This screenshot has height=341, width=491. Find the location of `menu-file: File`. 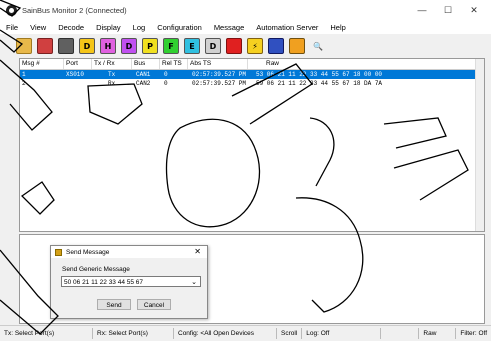

menu-file: File is located at coordinates (12, 27).